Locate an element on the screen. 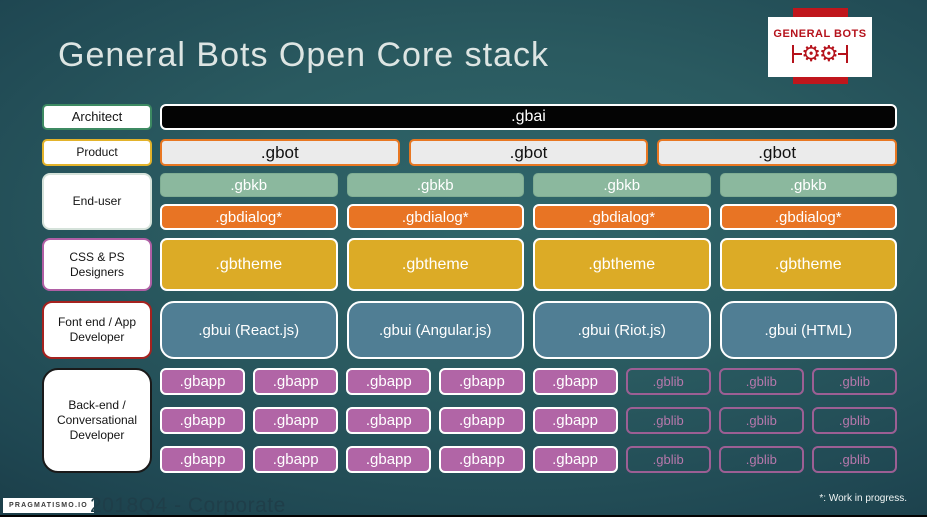 The height and width of the screenshot is (517, 927). general-bots-logo: GENERAL BOTS ⚙ ⚙ is located at coordinates (820, 47).